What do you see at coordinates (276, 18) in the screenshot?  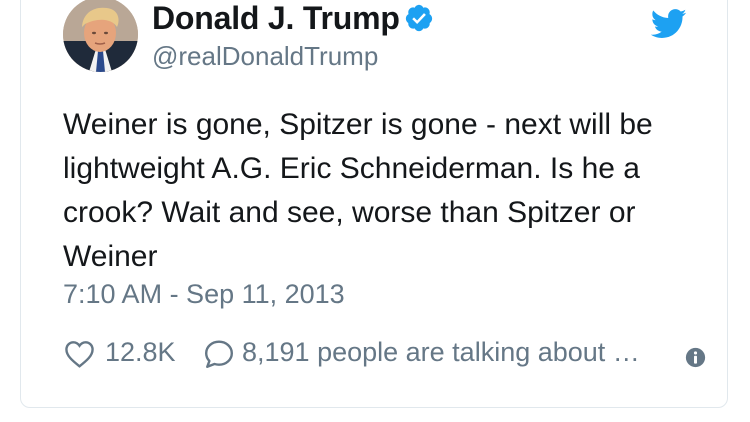 I see `author-name: Donald J. Trump` at bounding box center [276, 18].